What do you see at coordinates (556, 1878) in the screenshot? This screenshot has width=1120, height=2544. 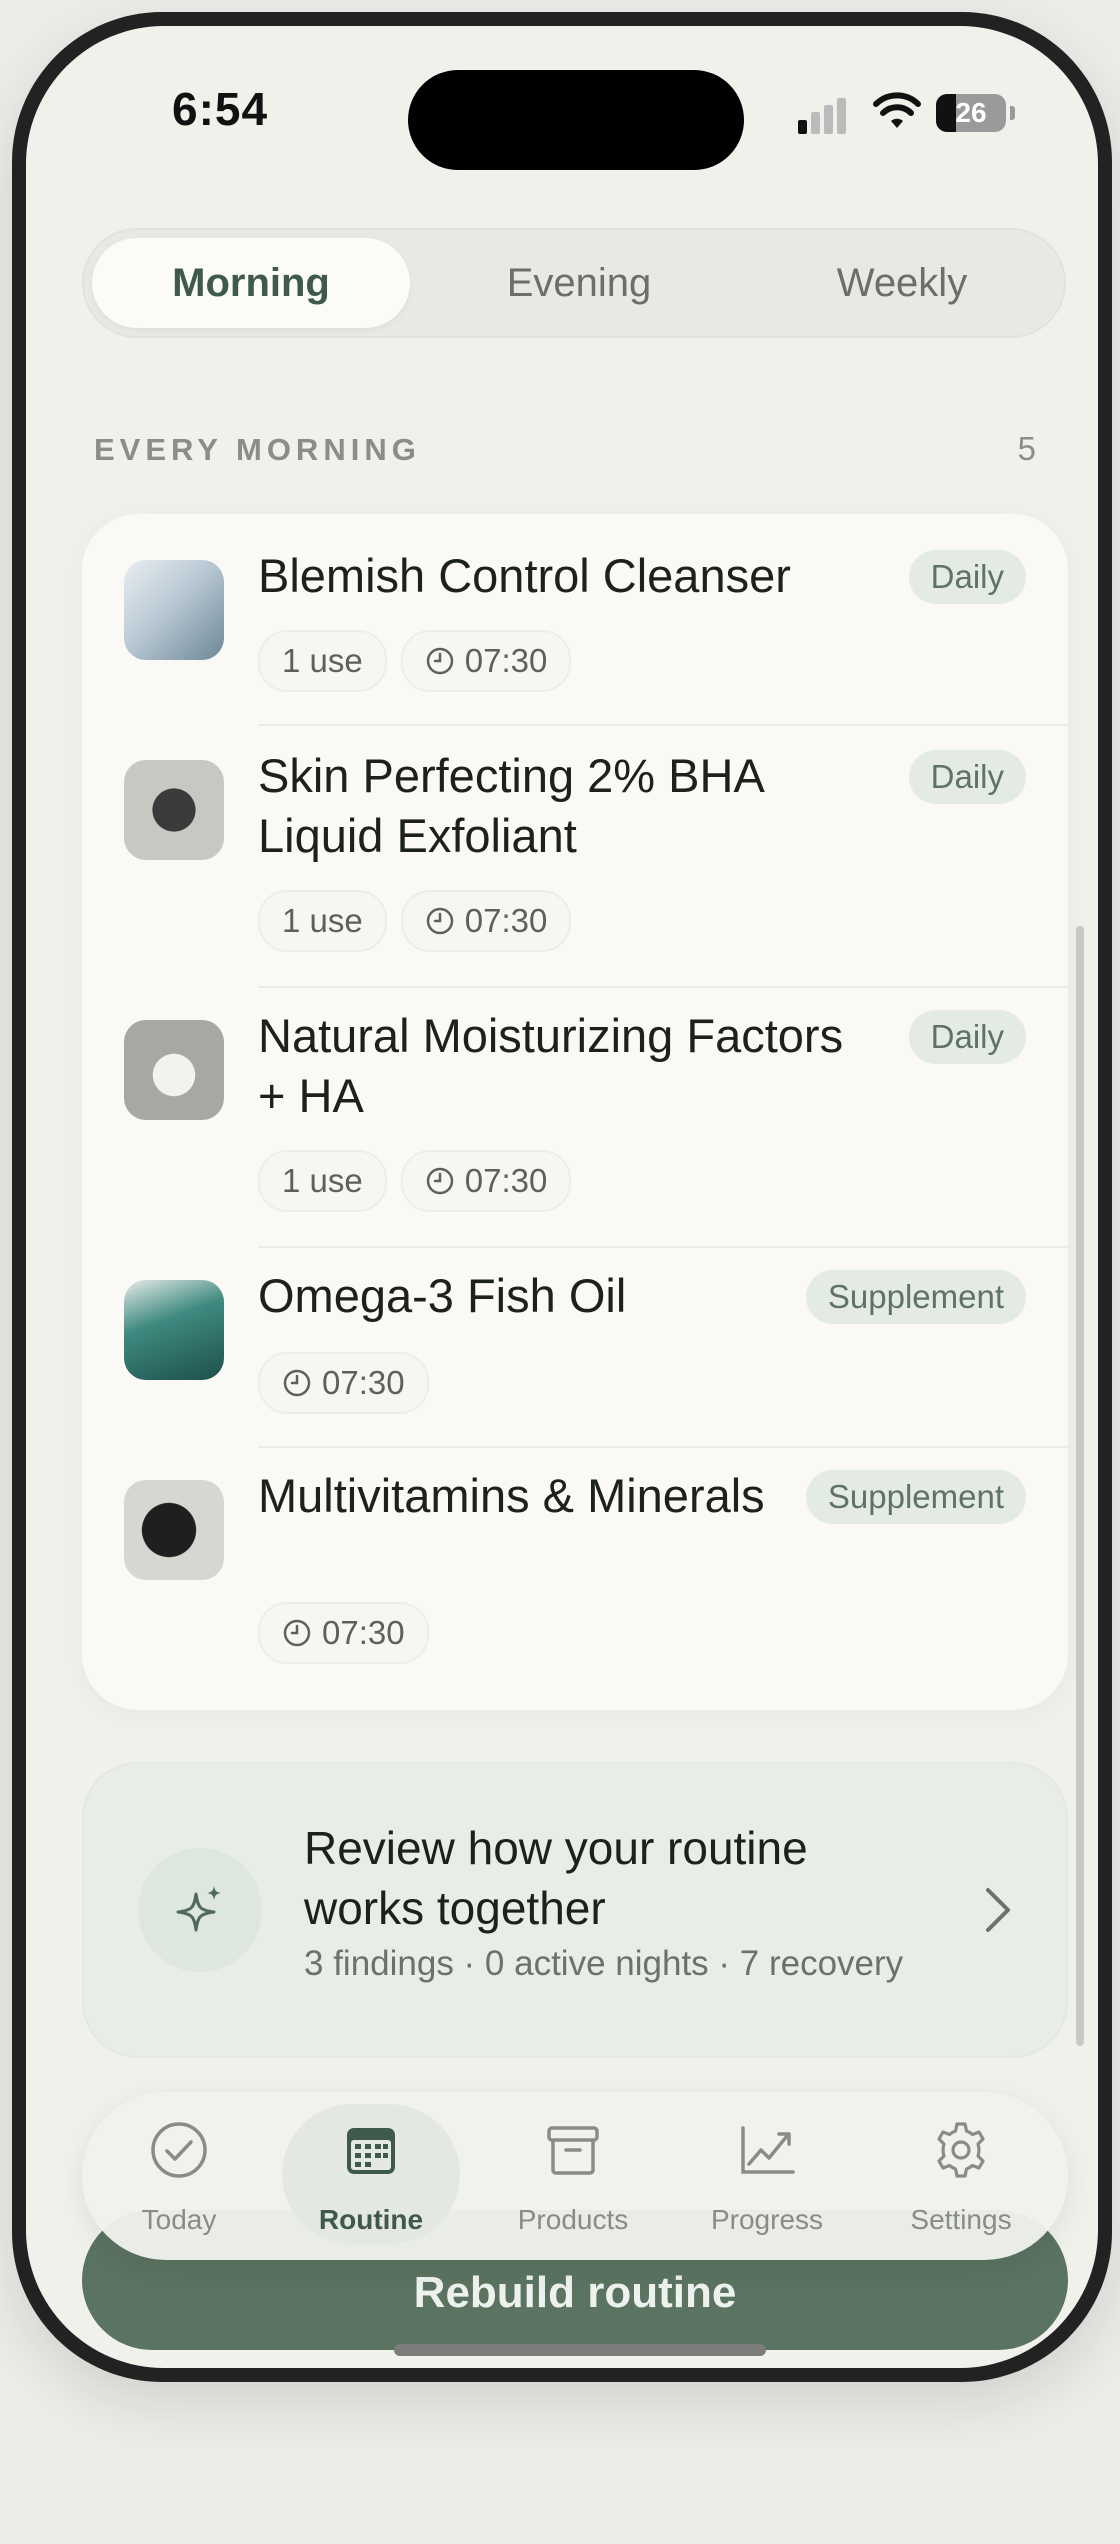 I see `review-title: Review how your routine works together` at bounding box center [556, 1878].